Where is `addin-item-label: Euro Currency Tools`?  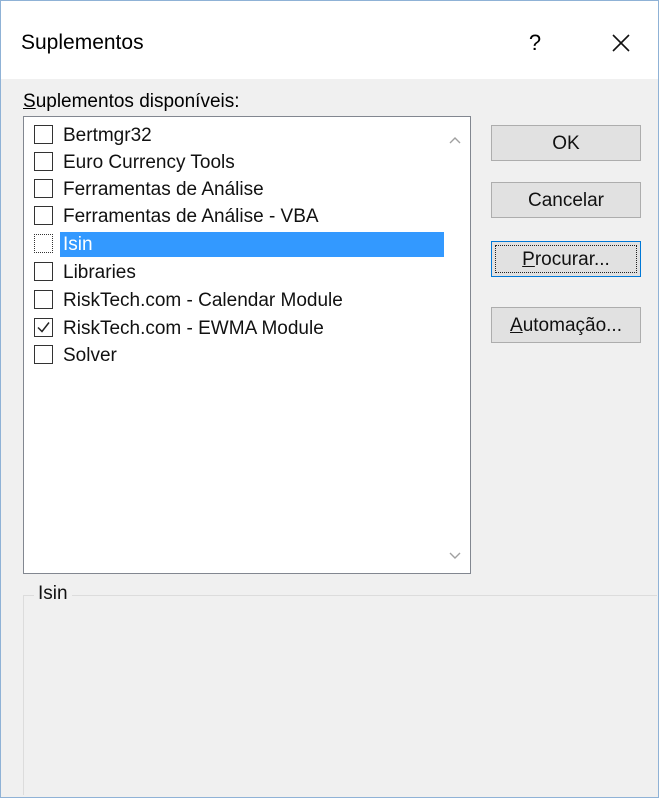
addin-item-label: Euro Currency Tools is located at coordinates (149, 162).